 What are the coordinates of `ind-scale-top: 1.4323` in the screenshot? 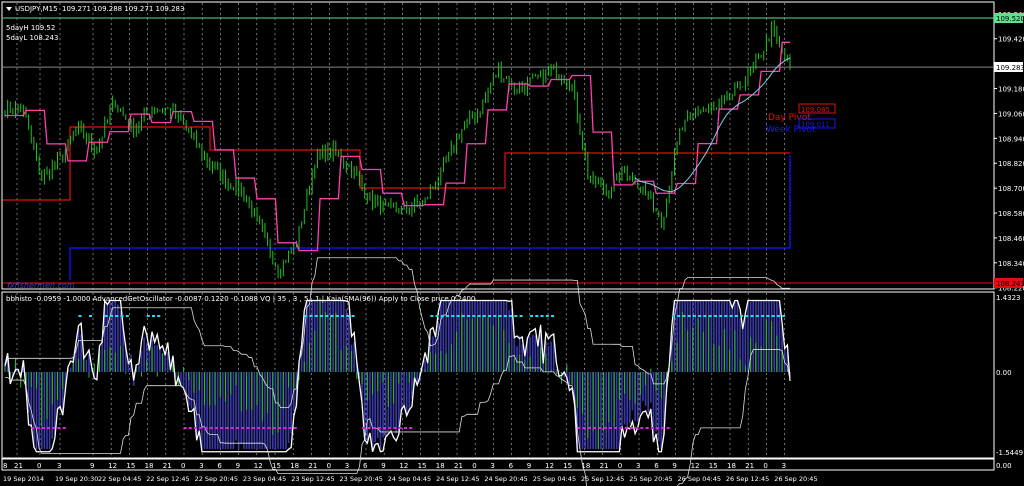 It's located at (1008, 298).